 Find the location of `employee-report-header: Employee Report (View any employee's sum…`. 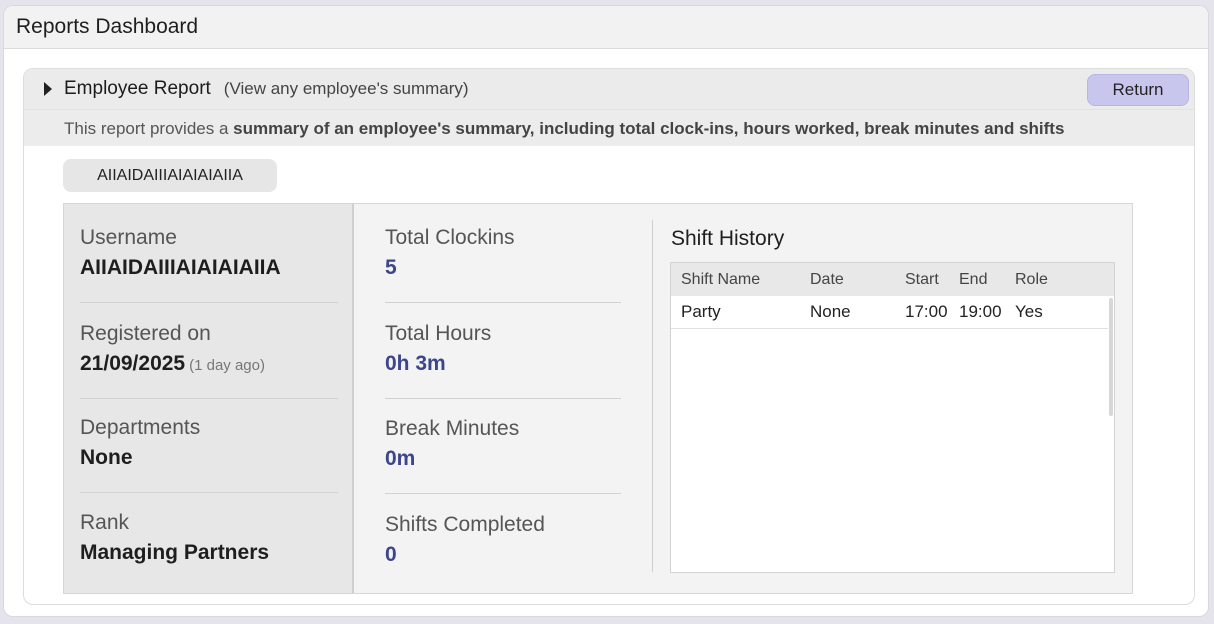

employee-report-header: Employee Report (View any employee's sum… is located at coordinates (609, 89).